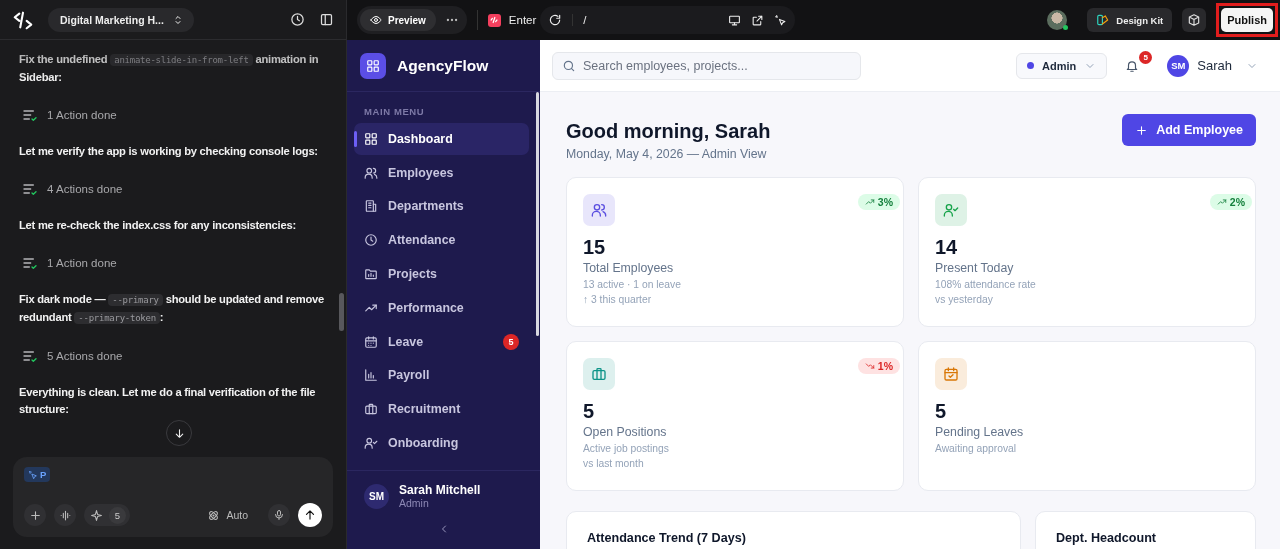 Image resolution: width=1280 pixels, height=549 pixels. What do you see at coordinates (371, 206) in the screenshot?
I see `building-icon` at bounding box center [371, 206].